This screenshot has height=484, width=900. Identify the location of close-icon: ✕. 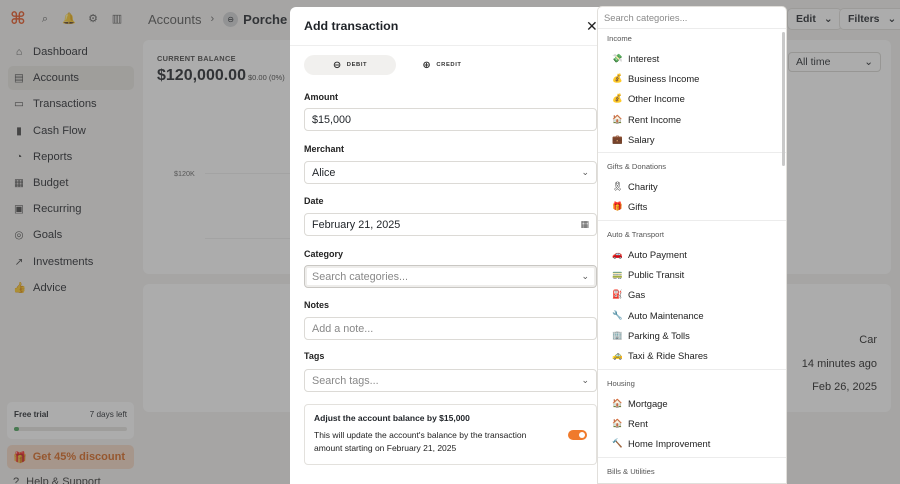
(592, 26).